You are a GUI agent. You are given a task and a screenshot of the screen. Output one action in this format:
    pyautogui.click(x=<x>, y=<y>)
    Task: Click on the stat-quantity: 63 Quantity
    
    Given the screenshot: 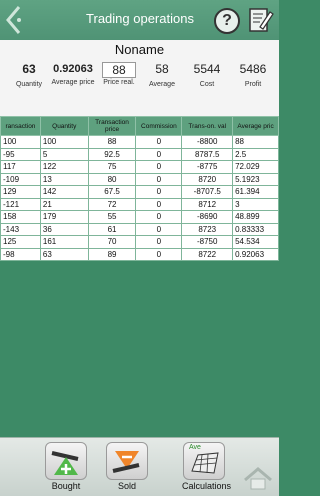 What is the action you would take?
    pyautogui.click(x=29, y=75)
    